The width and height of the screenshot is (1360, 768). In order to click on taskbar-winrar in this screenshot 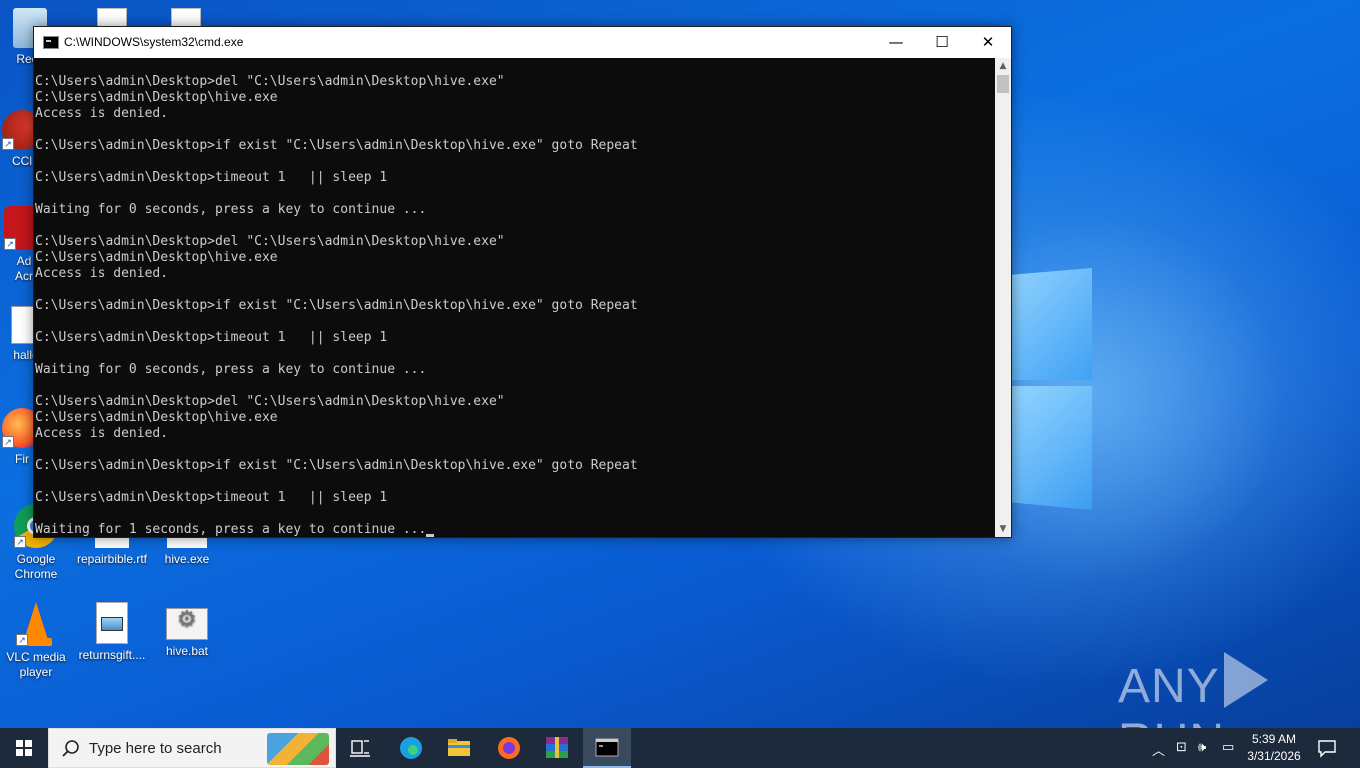, I will do `click(557, 748)`.